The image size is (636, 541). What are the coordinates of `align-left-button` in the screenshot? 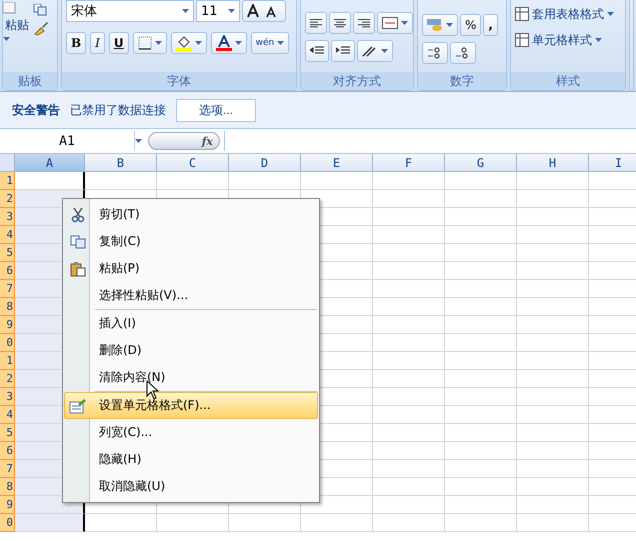 It's located at (316, 23).